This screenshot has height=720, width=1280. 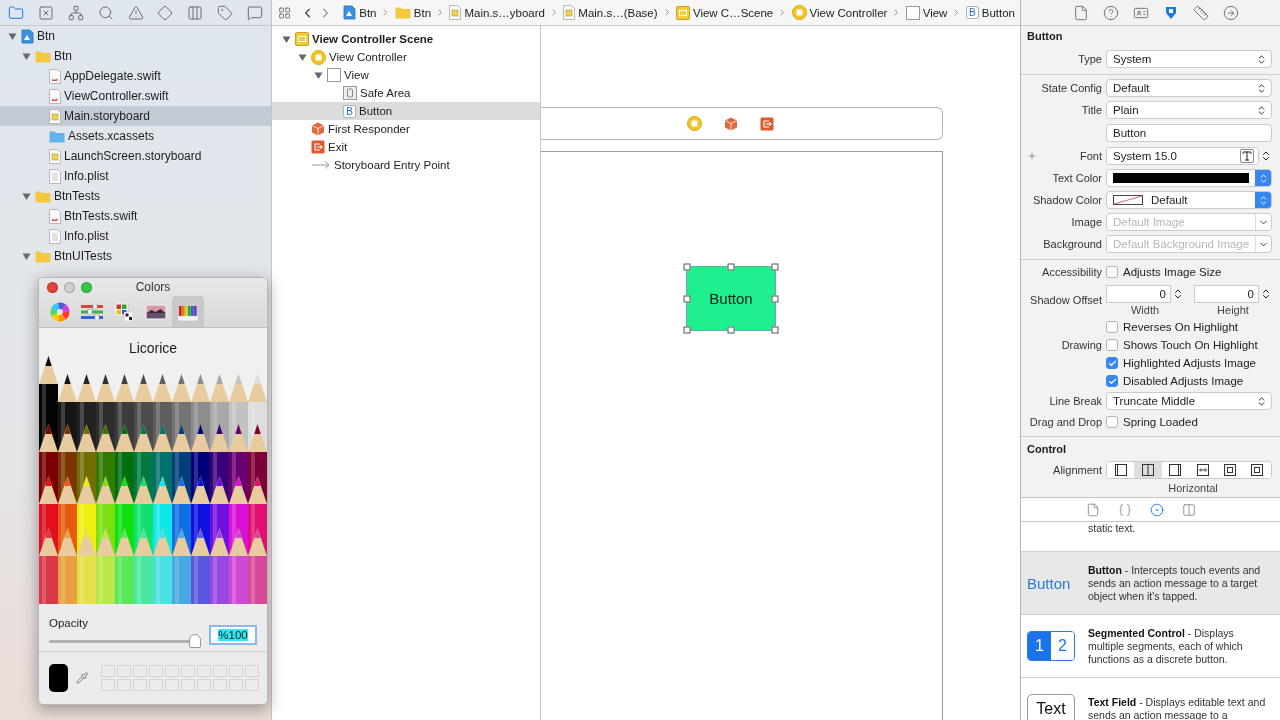 What do you see at coordinates (1148, 470) in the screenshot?
I see `alignment-segment` at bounding box center [1148, 470].